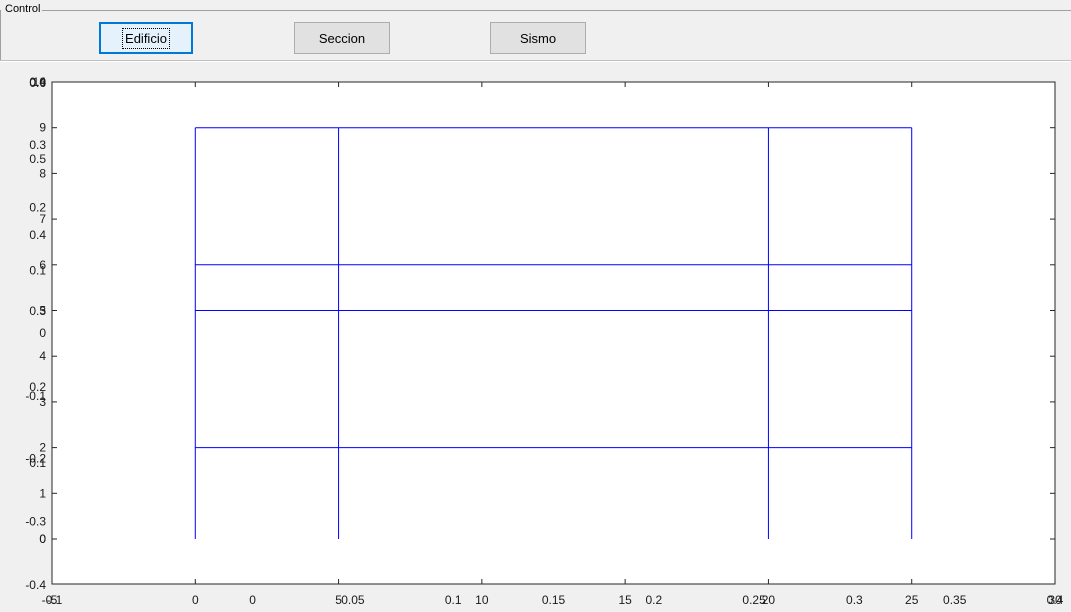 The width and height of the screenshot is (1071, 612). I want to click on x-tick-label: 0, so click(195, 600).